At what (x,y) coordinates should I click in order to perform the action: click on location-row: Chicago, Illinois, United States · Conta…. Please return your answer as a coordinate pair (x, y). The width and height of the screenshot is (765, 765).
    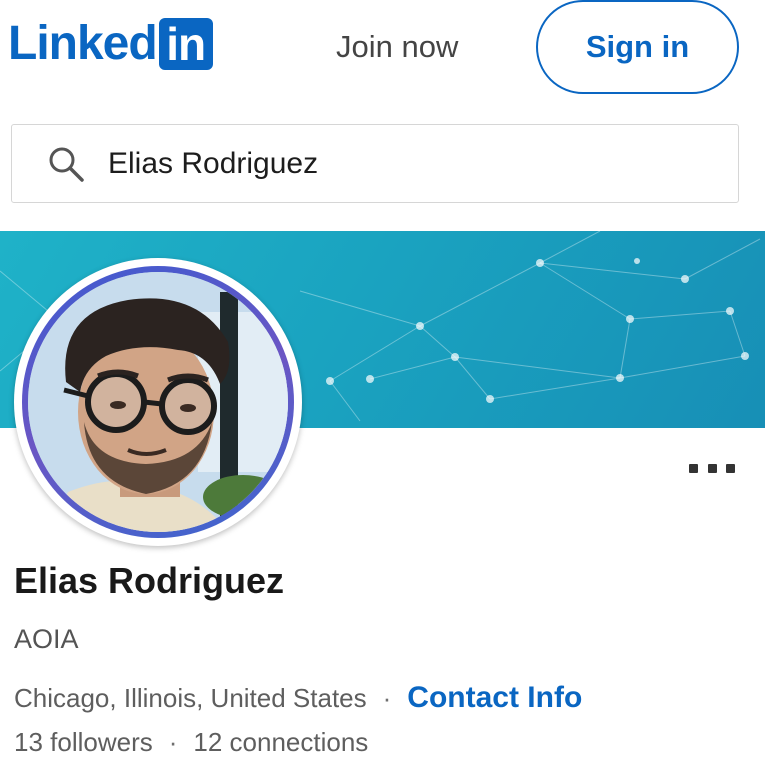
    Looking at the image, I should click on (298, 698).